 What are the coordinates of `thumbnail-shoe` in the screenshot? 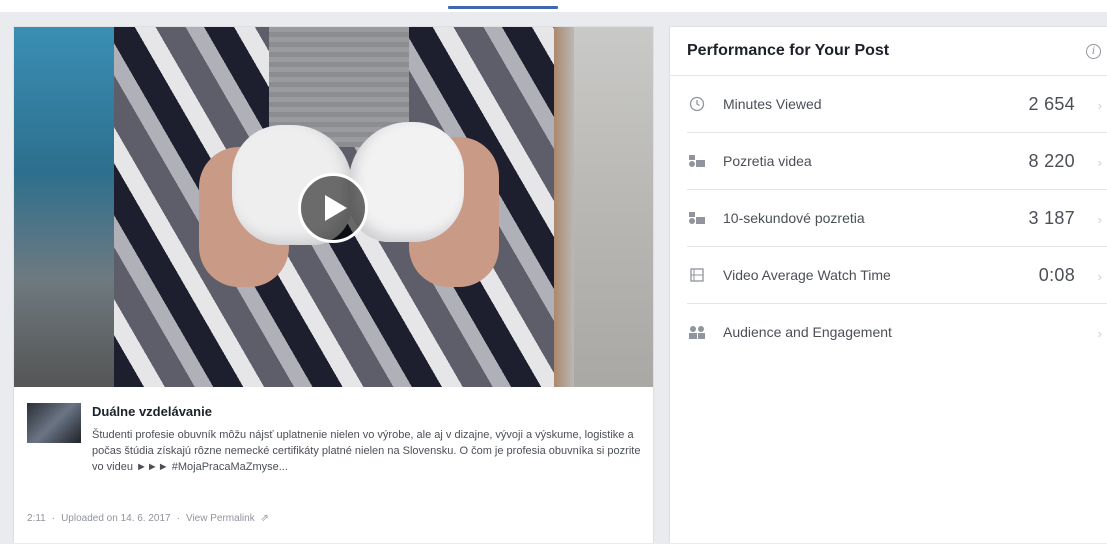 It's located at (406, 182).